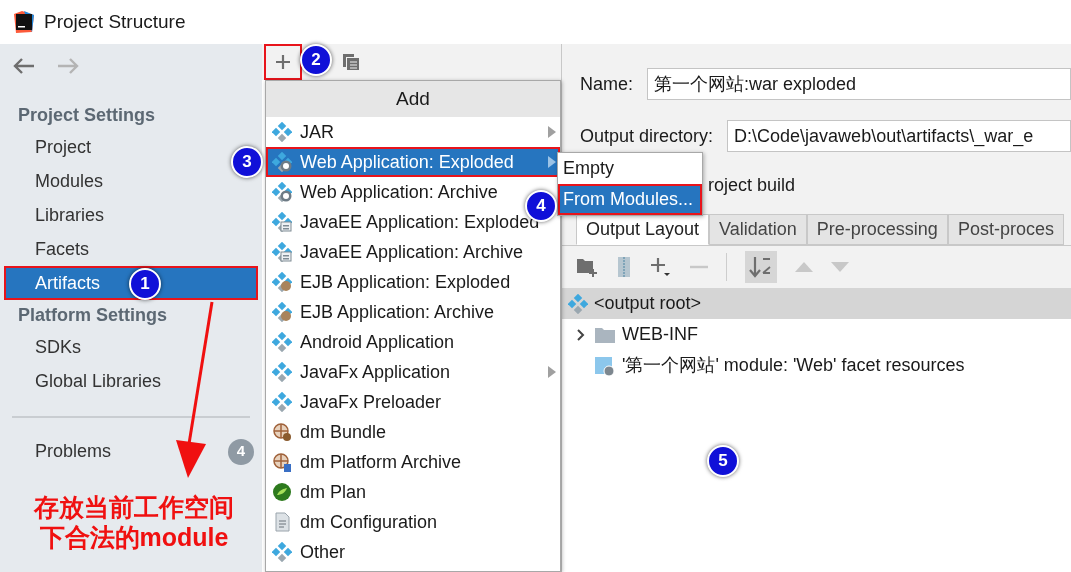  What do you see at coordinates (660, 334) in the screenshot?
I see `tree-label: WEB-INF` at bounding box center [660, 334].